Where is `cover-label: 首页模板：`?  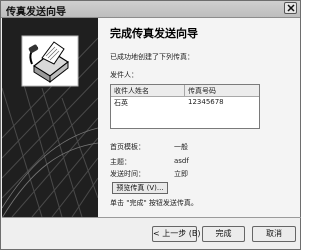 cover-label: 首页模板： is located at coordinates (127, 147).